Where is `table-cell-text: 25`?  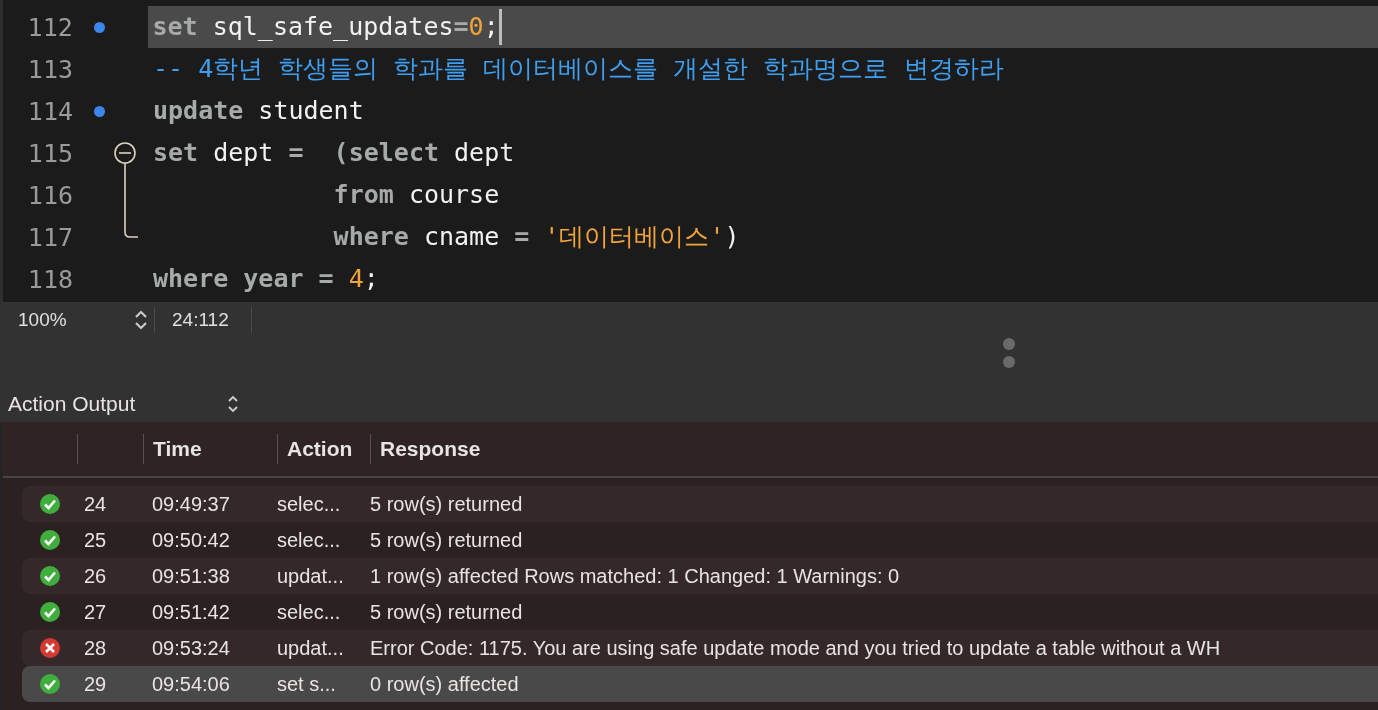
table-cell-text: 25 is located at coordinates (95, 540).